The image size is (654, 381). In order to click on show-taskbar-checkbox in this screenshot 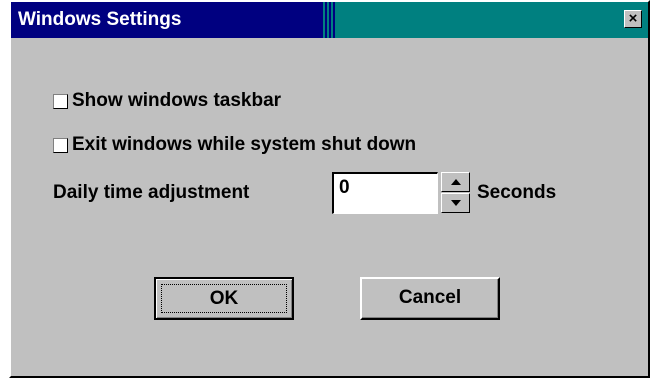, I will do `click(60, 101)`.